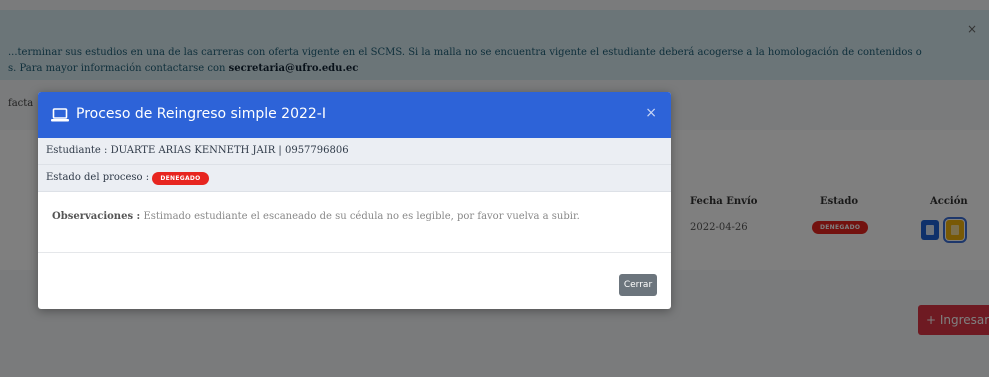  Describe the element at coordinates (201, 114) in the screenshot. I see `modal-title: Proceso de Reingreso simple 2022-I` at that location.